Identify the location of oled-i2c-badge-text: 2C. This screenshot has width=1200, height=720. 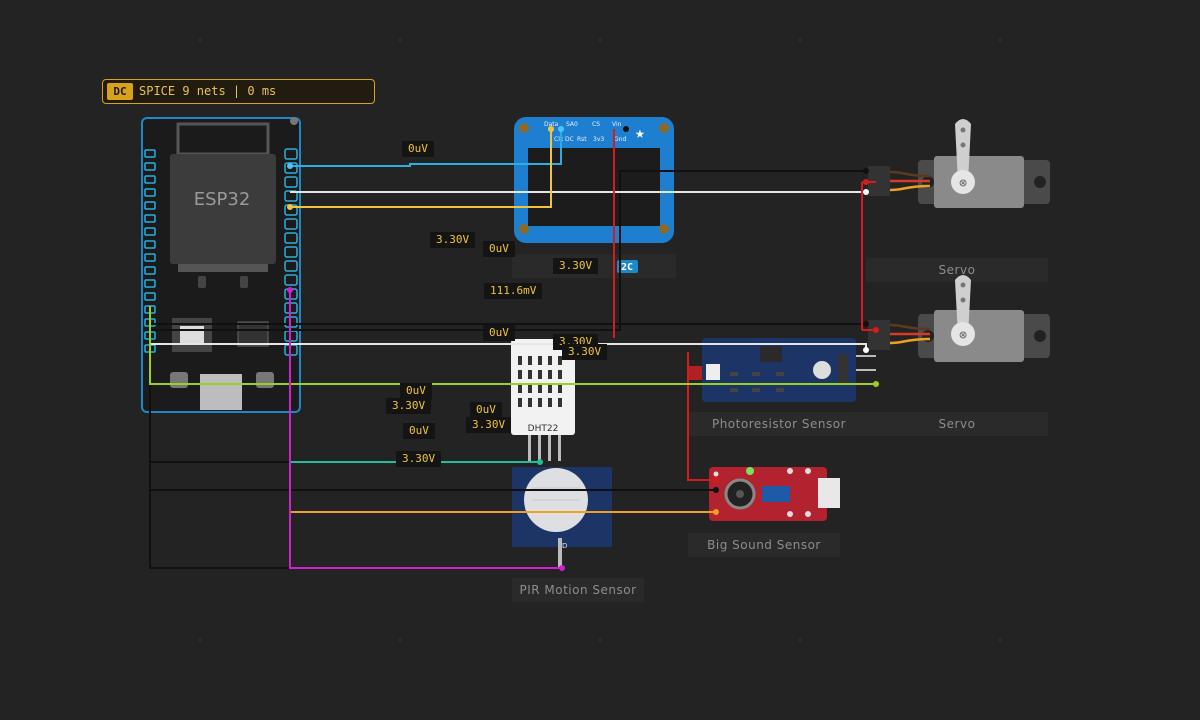
(627, 267).